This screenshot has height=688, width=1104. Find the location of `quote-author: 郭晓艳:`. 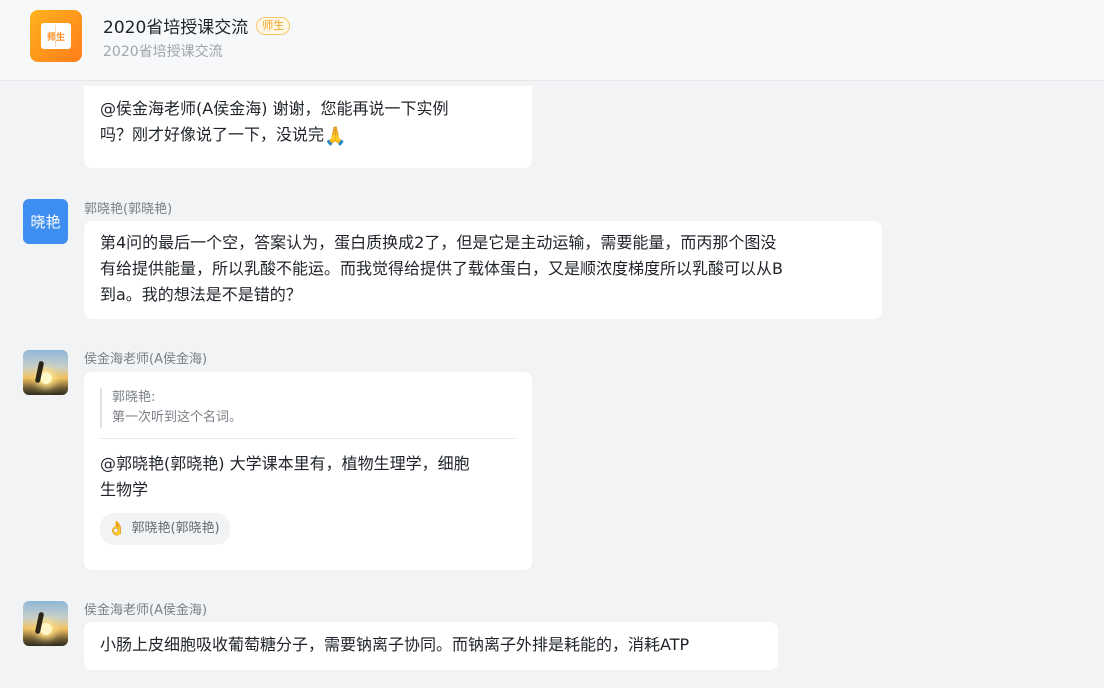

quote-author: 郭晓艳: is located at coordinates (134, 397).